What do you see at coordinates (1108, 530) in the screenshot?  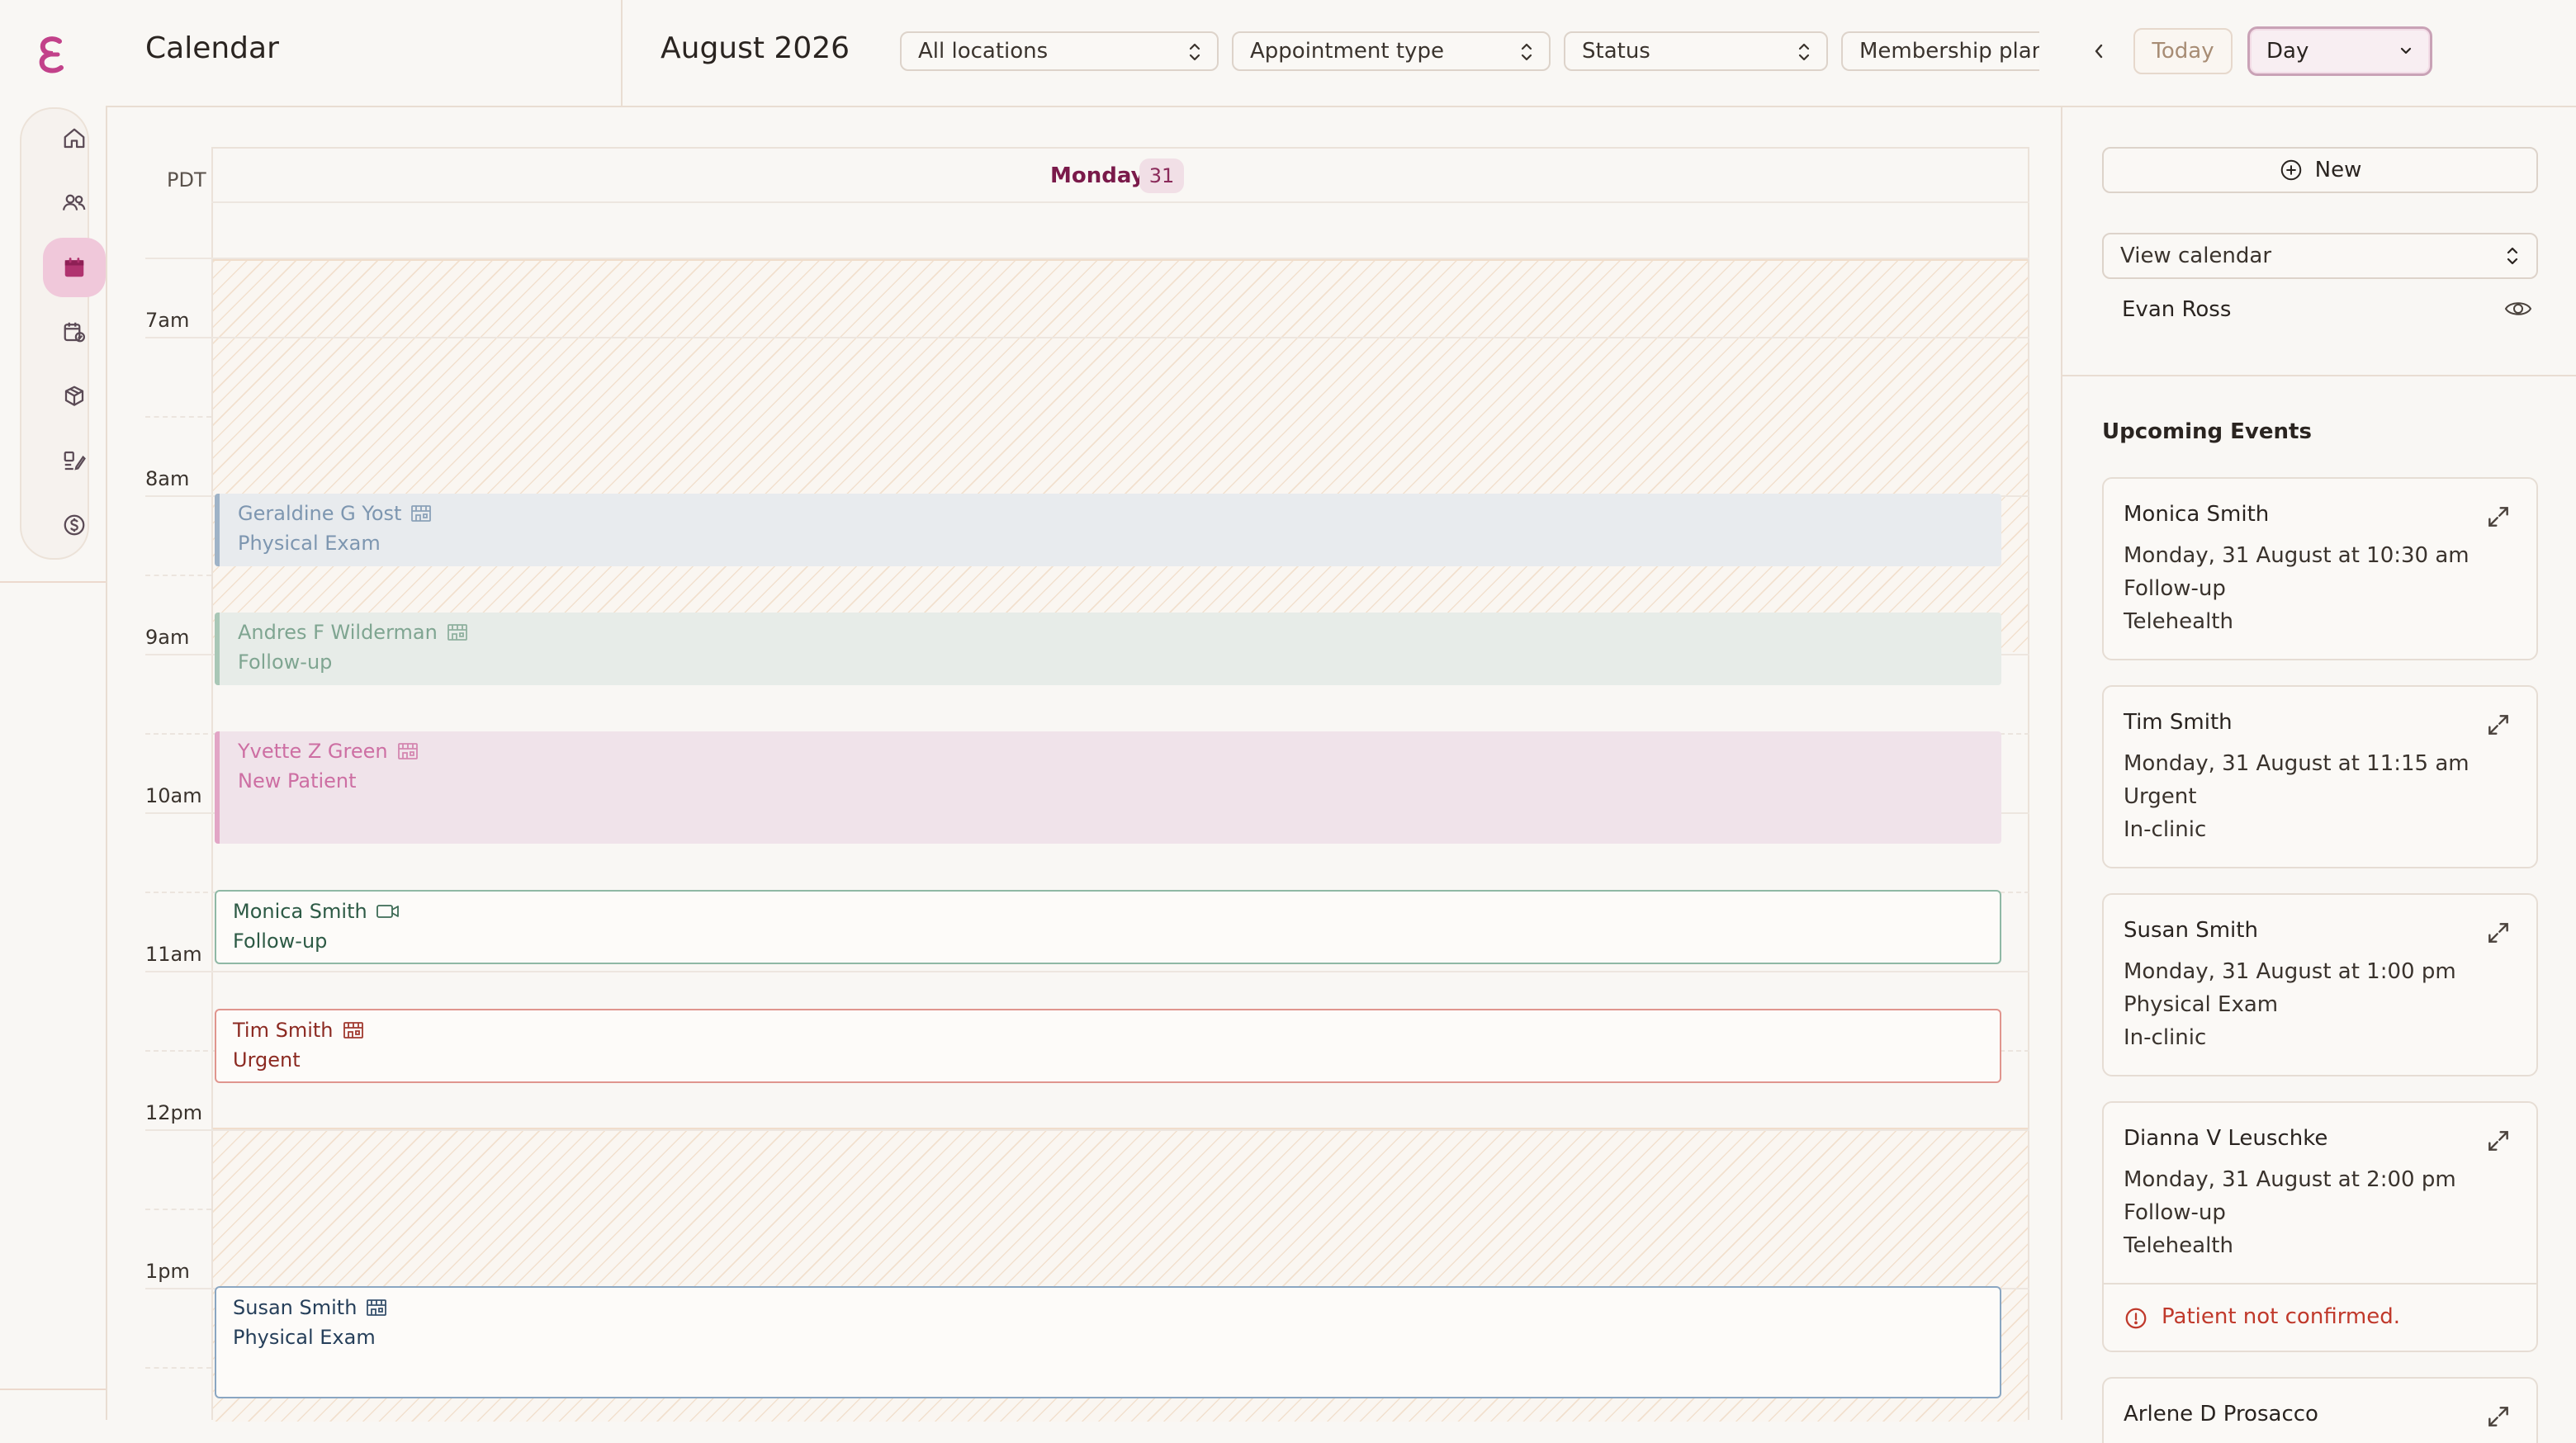 I see `event-card: Geraldine G Yost Physical Exam` at bounding box center [1108, 530].